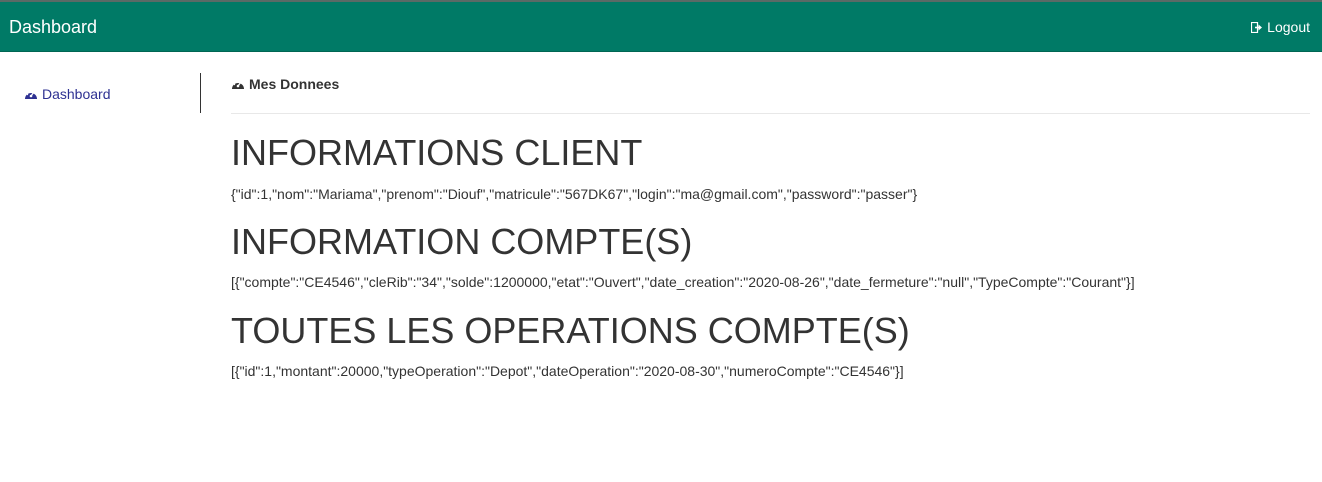 Image resolution: width=1322 pixels, height=482 pixels. What do you see at coordinates (200, 93) in the screenshot?
I see `sidebar-divider` at bounding box center [200, 93].